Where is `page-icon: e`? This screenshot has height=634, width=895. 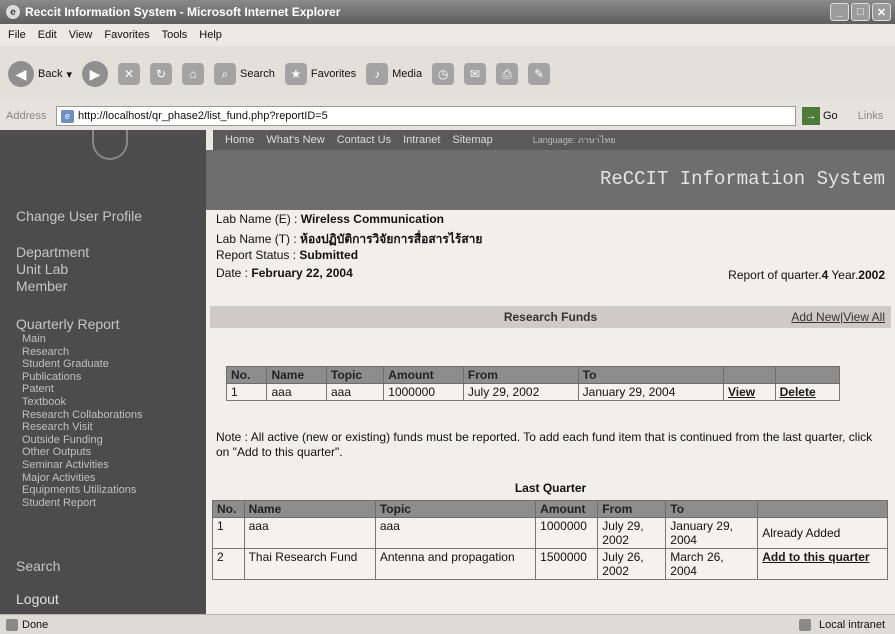 page-icon: e is located at coordinates (67, 116).